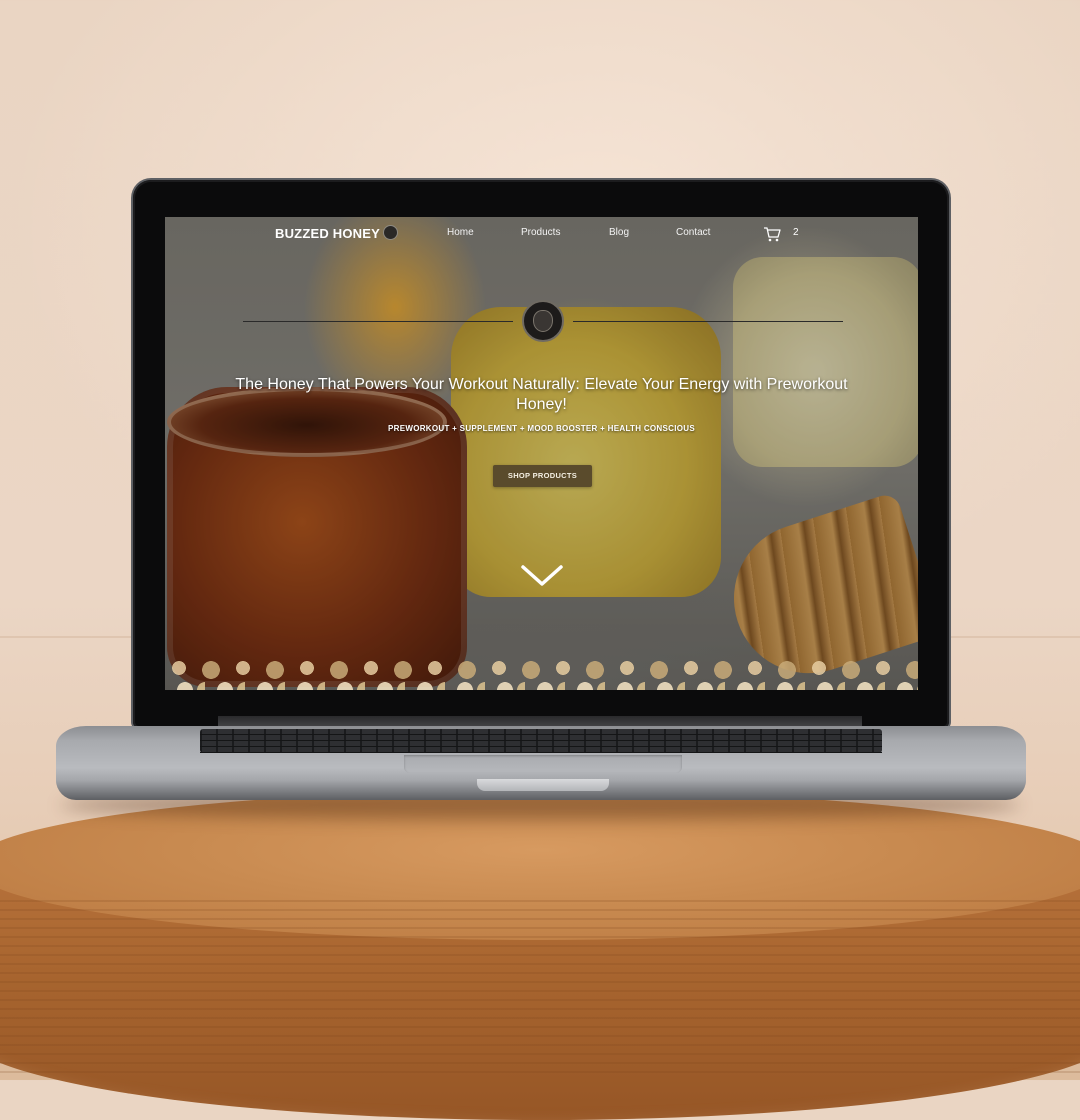 This screenshot has height=1120, width=1080. Describe the element at coordinates (460, 232) in the screenshot. I see `nav-home-link: Home` at that location.